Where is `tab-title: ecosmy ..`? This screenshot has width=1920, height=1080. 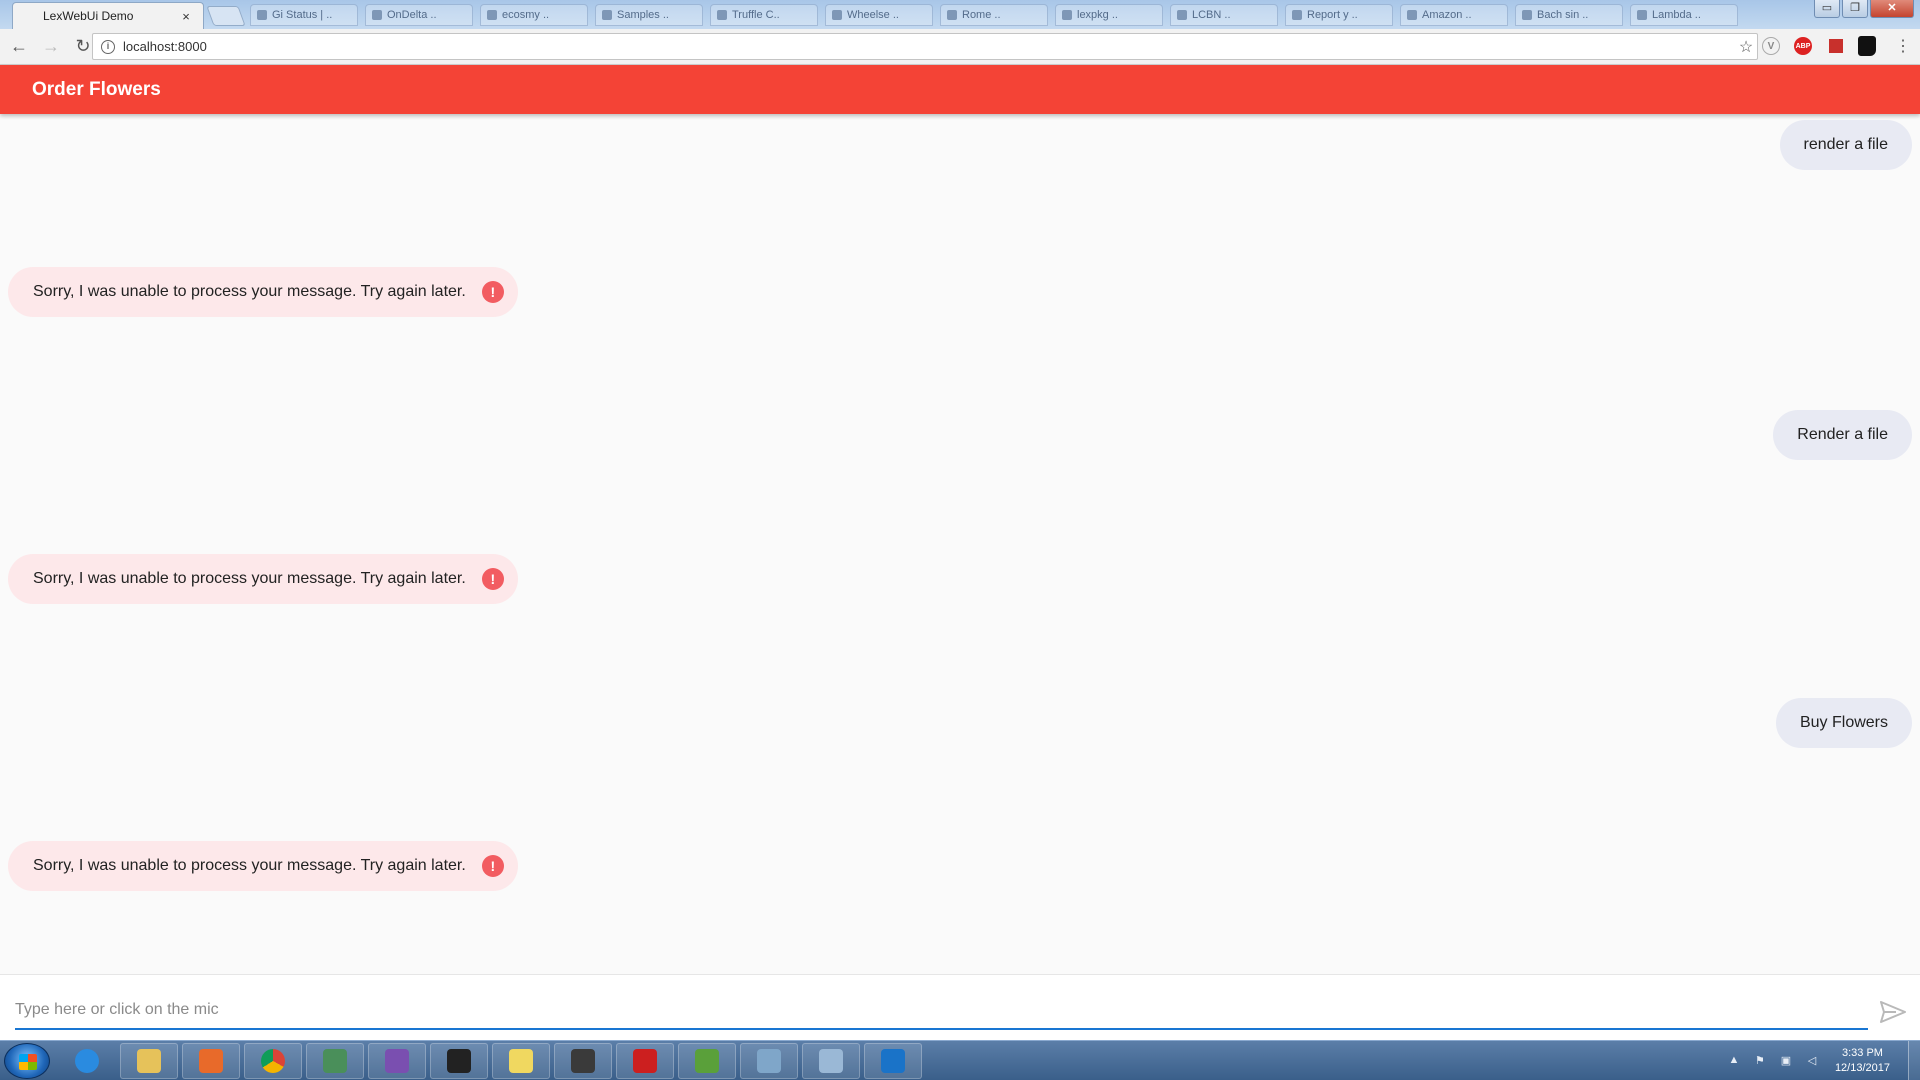
tab-title: ecosmy .. is located at coordinates (526, 15).